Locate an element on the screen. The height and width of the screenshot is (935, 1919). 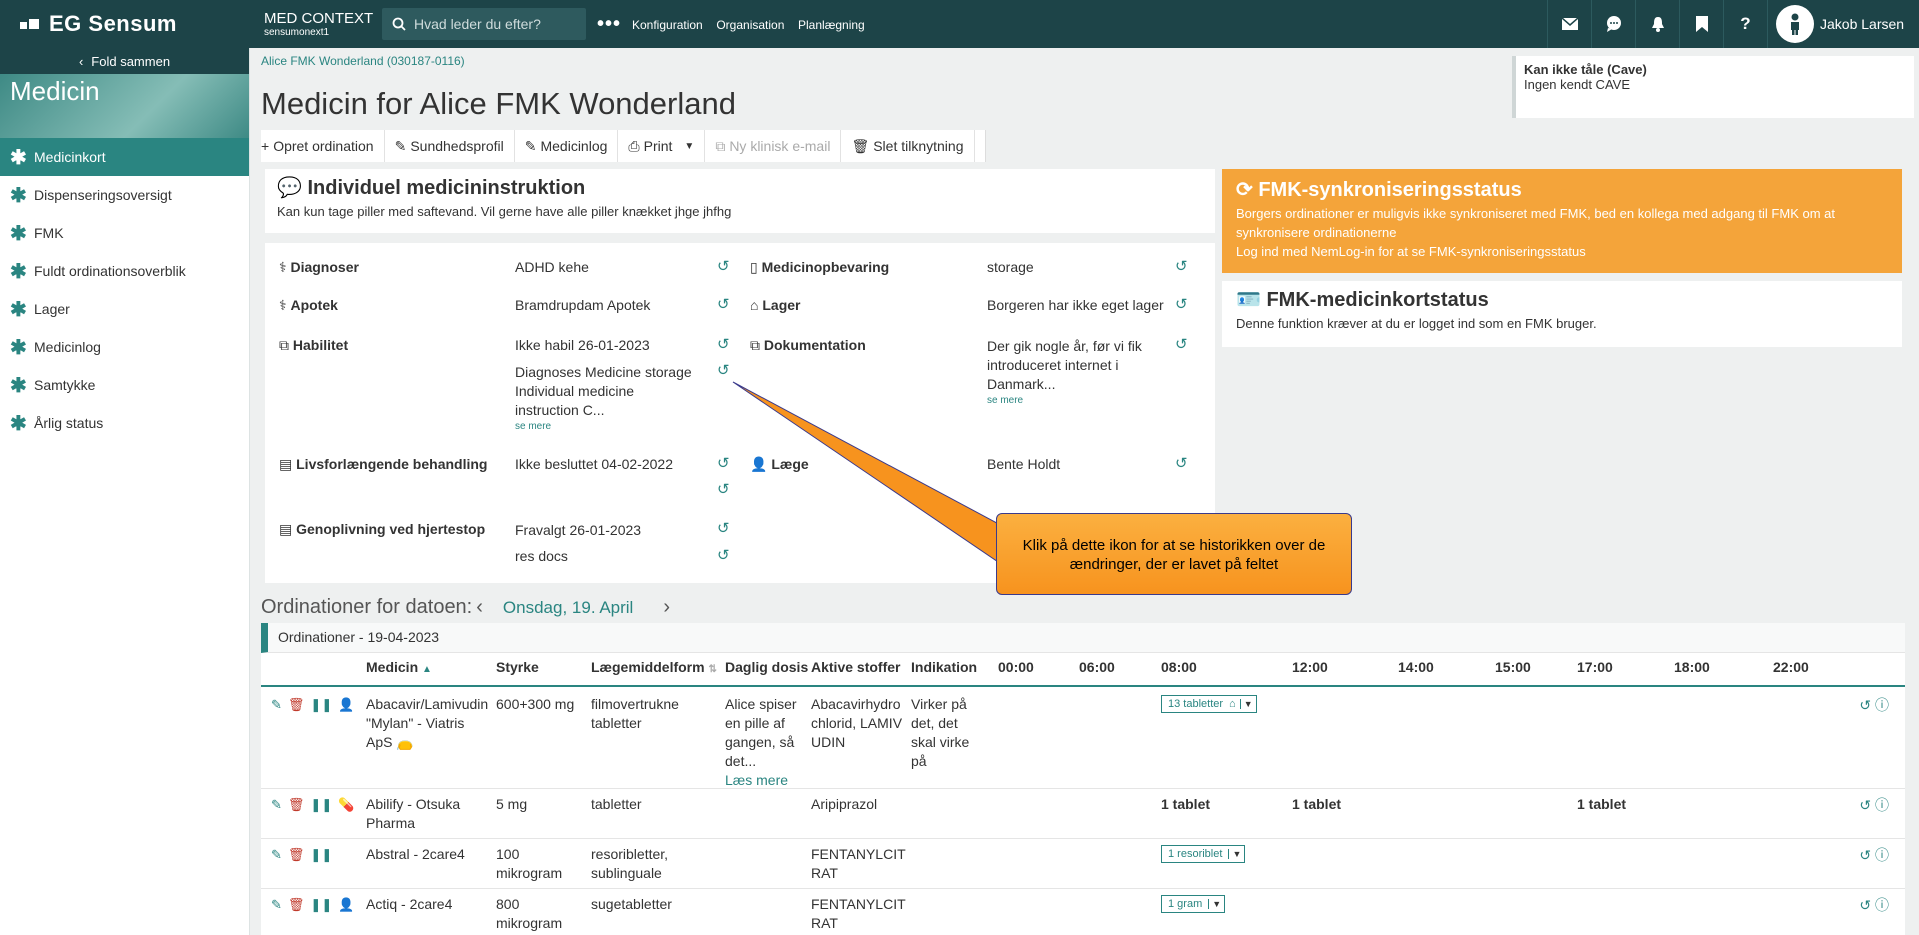
medicine-log-button: ✎ Medicinlog is located at coordinates (572, 146).